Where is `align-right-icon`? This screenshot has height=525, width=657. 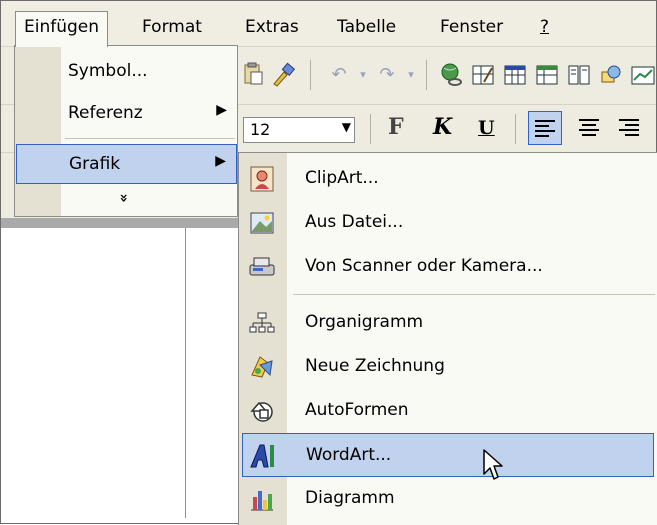
align-right-icon is located at coordinates (629, 127).